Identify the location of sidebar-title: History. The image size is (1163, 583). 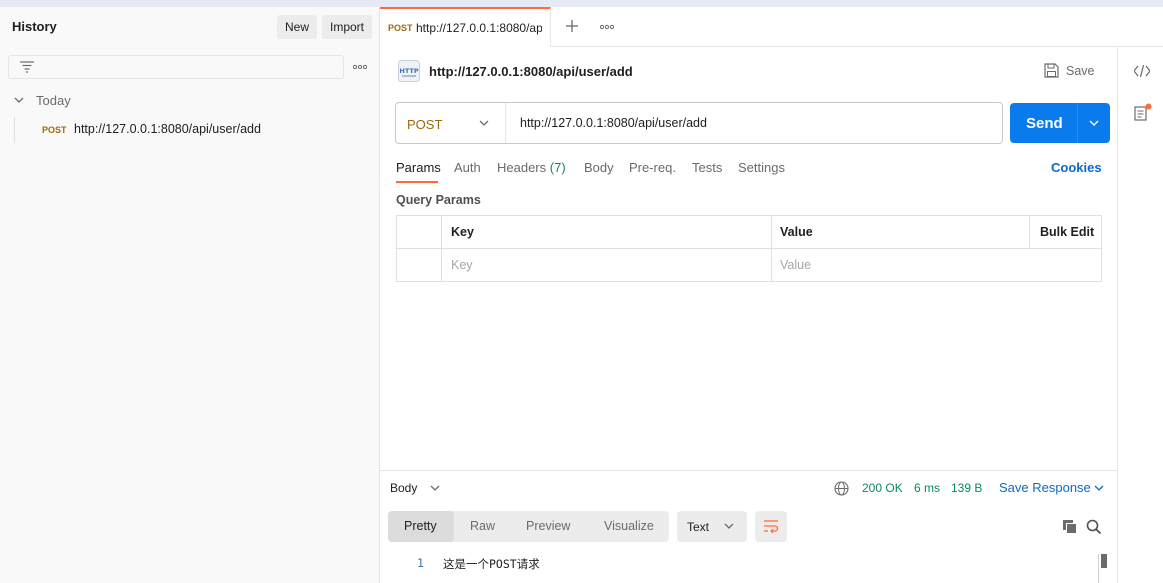
(34, 26).